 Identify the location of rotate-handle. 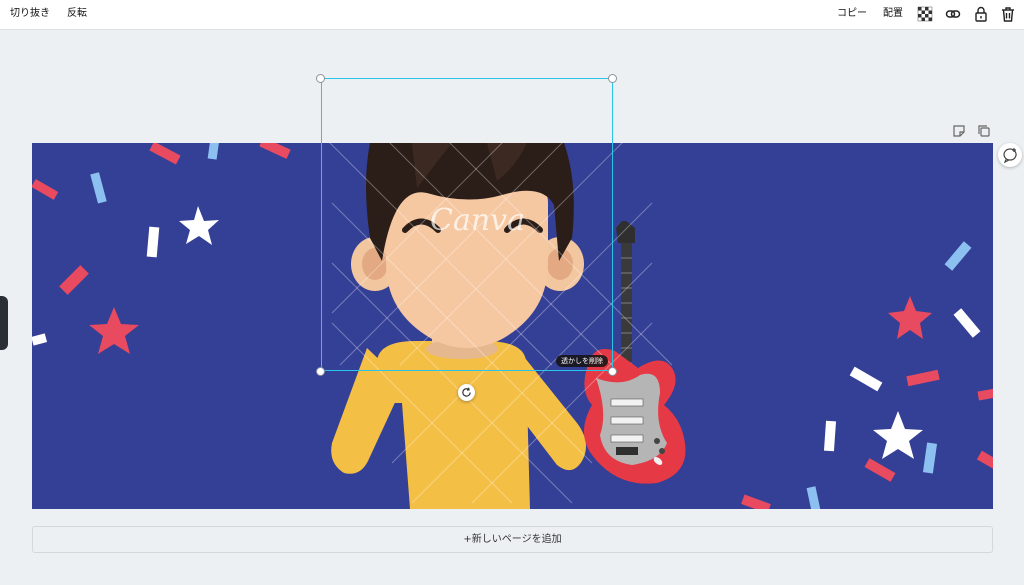
(466, 392).